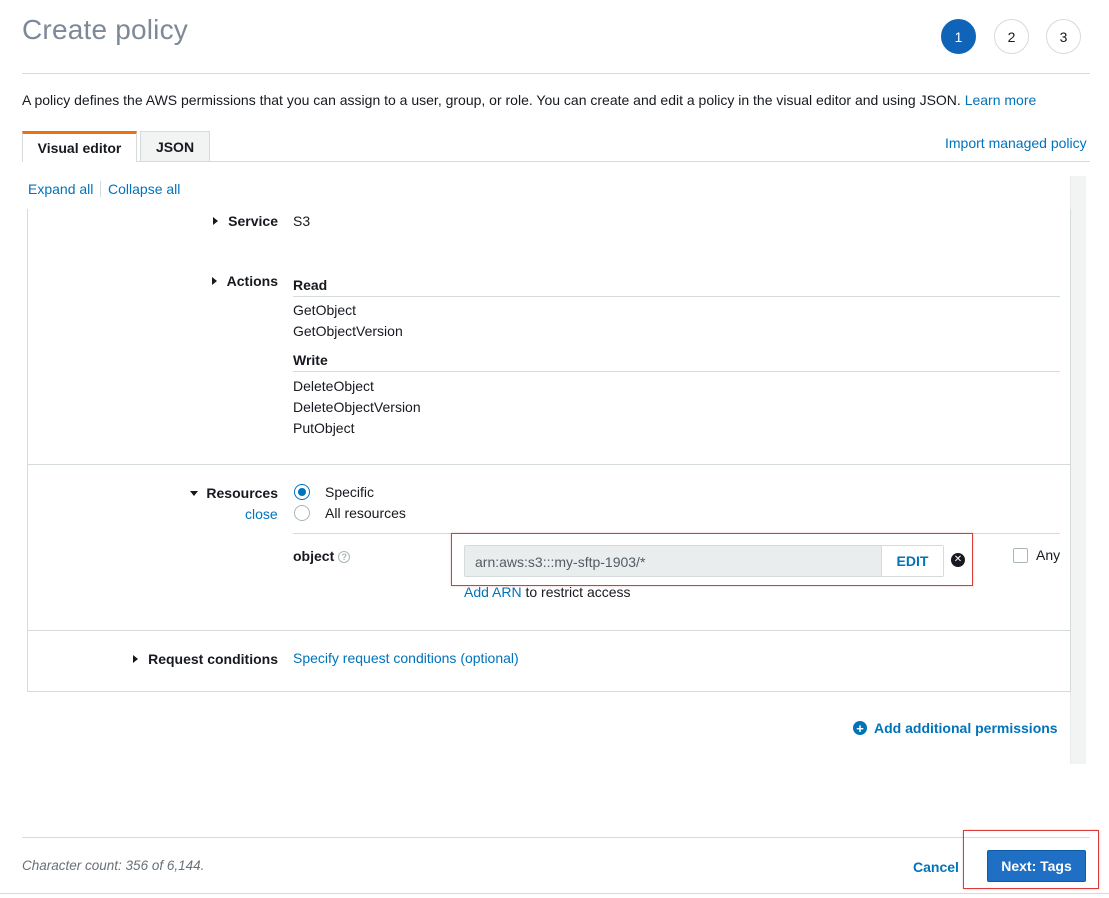  Describe the element at coordinates (100, 189) in the screenshot. I see `link-separator` at that location.